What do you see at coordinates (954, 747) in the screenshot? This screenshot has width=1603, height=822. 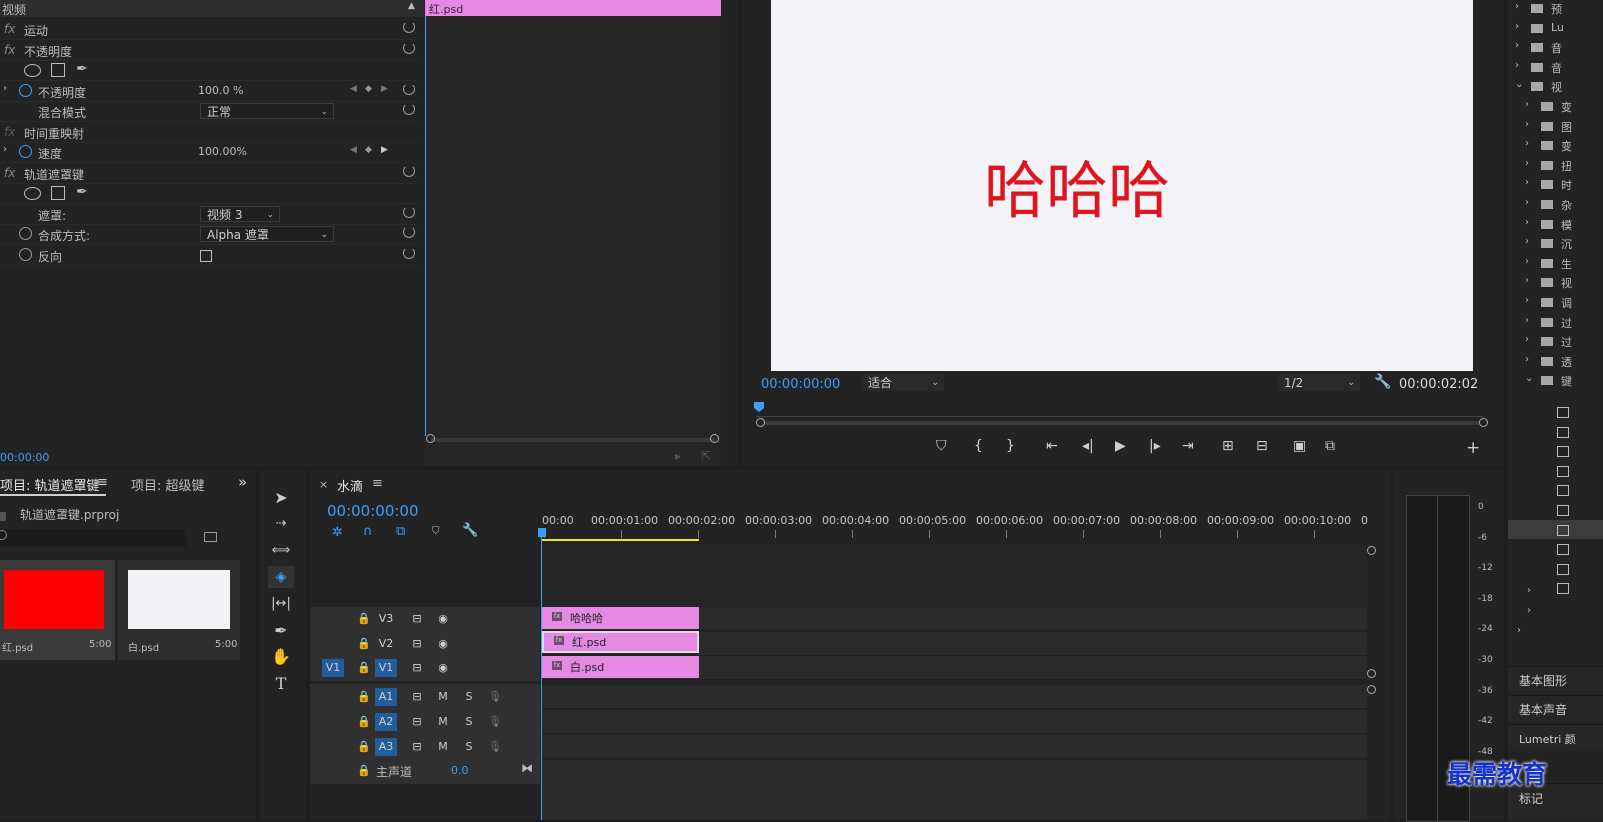 I see `lane-a3` at bounding box center [954, 747].